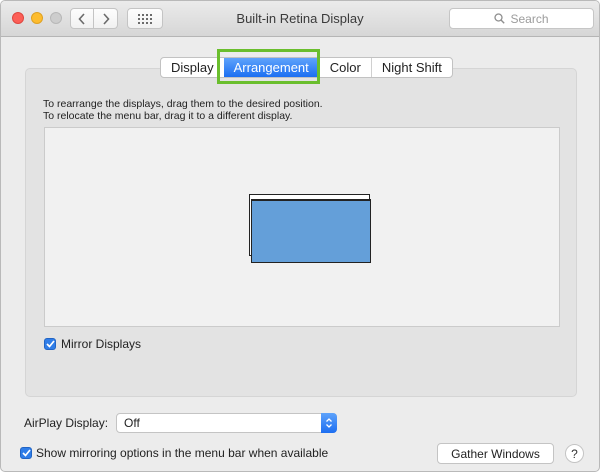 This screenshot has height=472, width=600. What do you see at coordinates (66, 423) in the screenshot?
I see `airplay-display-label: AirPlay Display:` at bounding box center [66, 423].